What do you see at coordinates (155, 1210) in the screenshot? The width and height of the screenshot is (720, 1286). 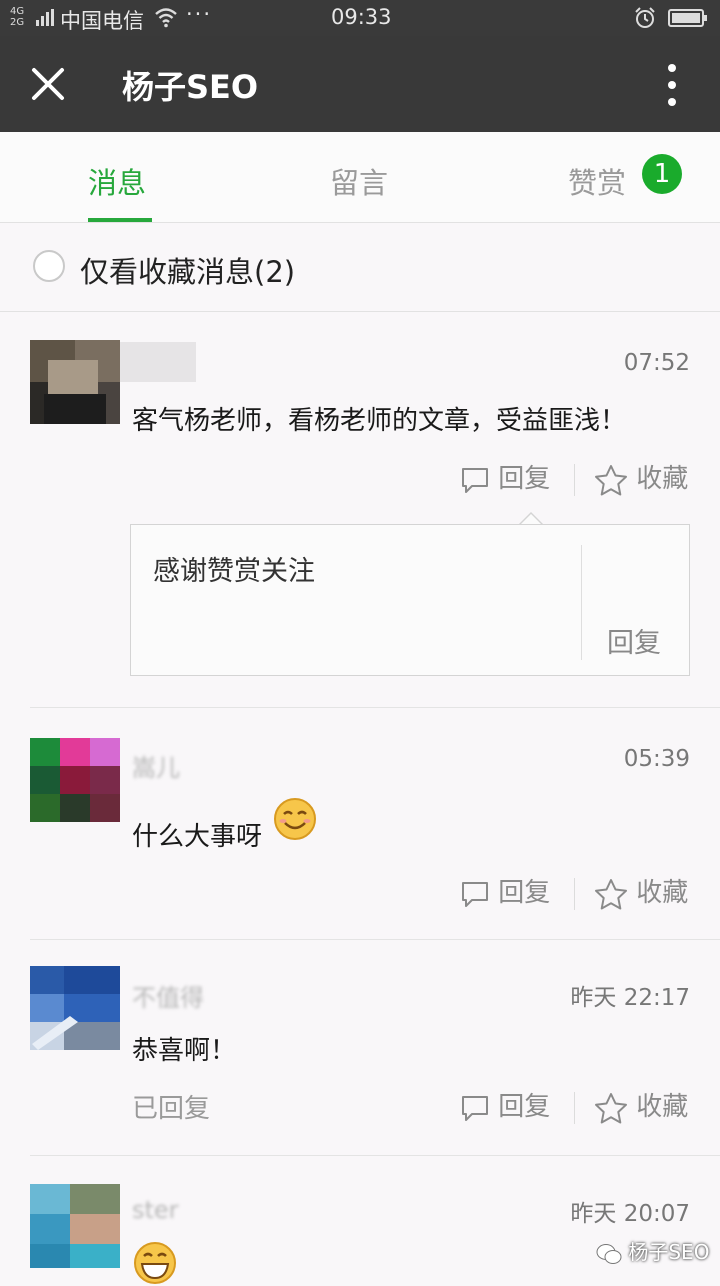 I see `sender-name: ster` at bounding box center [155, 1210].